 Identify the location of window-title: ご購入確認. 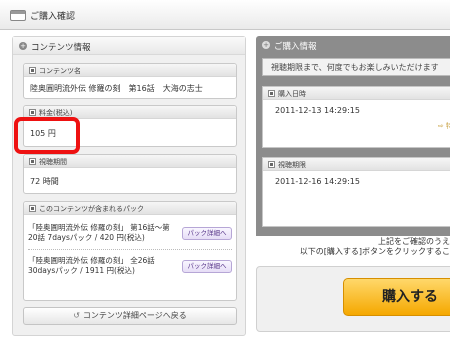
(53, 17).